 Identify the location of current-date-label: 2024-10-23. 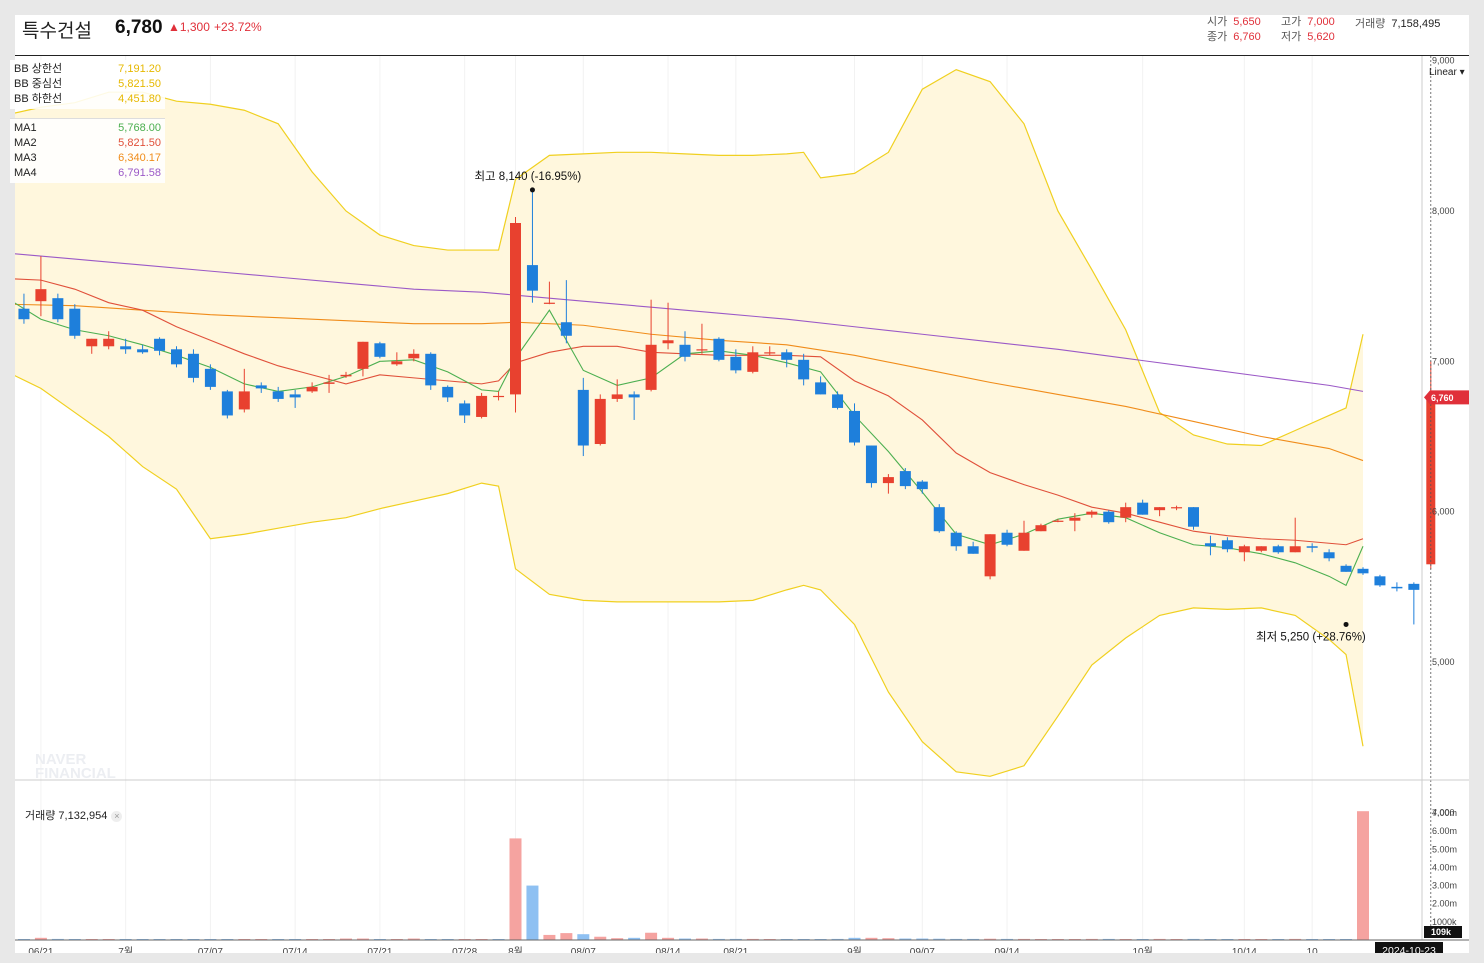
(1409, 949).